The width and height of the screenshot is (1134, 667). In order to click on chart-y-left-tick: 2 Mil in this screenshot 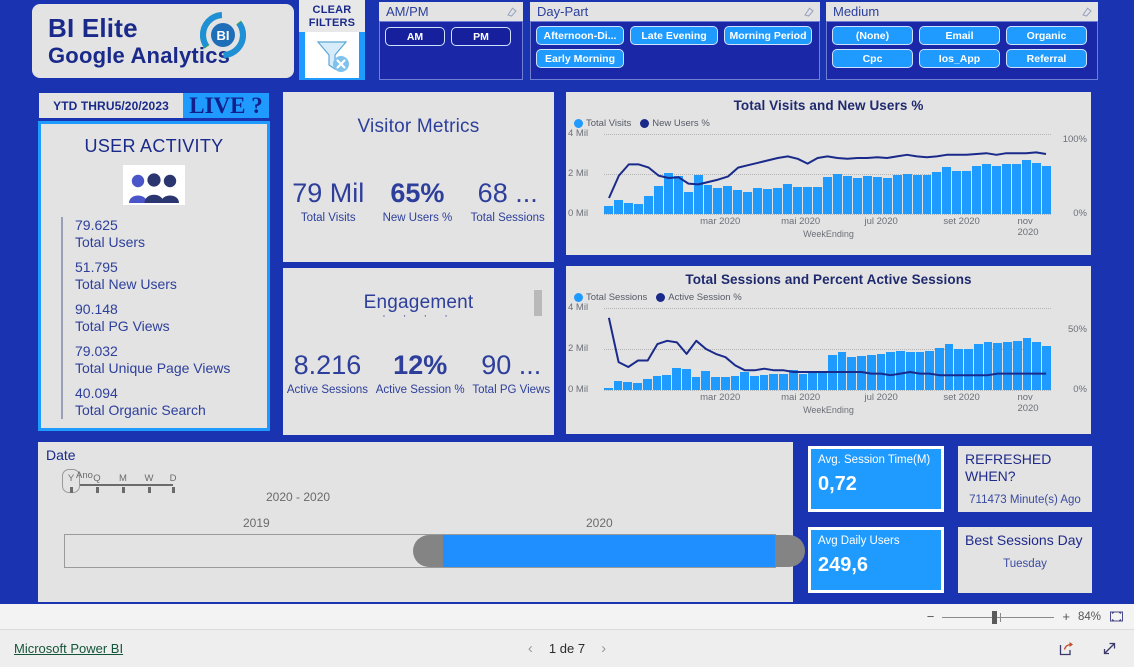, I will do `click(578, 173)`.